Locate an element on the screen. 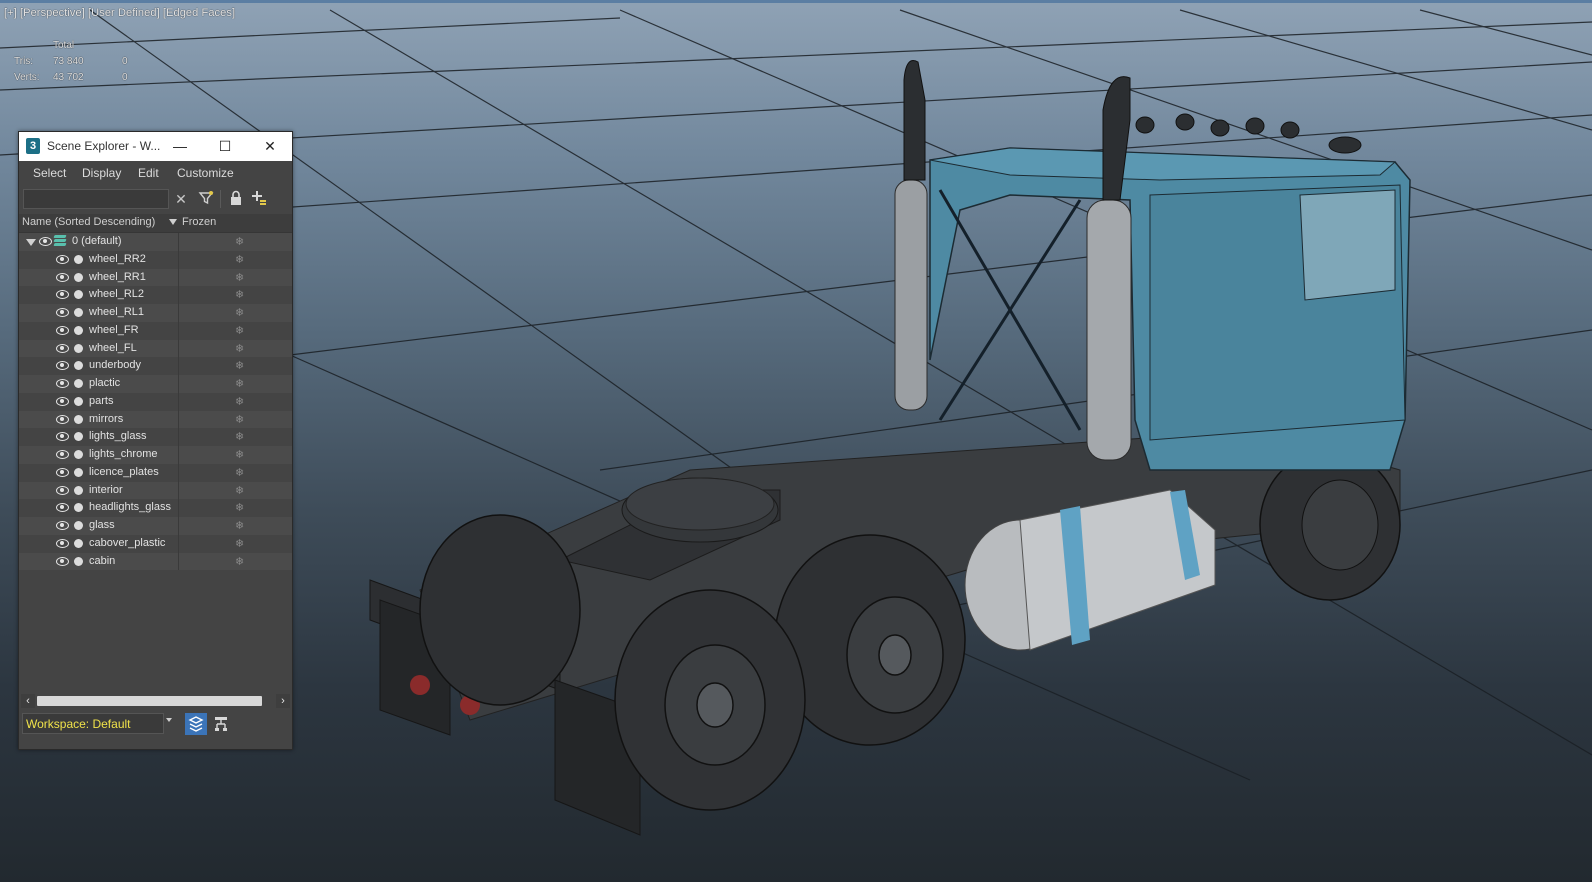 This screenshot has width=1592, height=882. explorer-toolbar: ✕ is located at coordinates (155, 199).